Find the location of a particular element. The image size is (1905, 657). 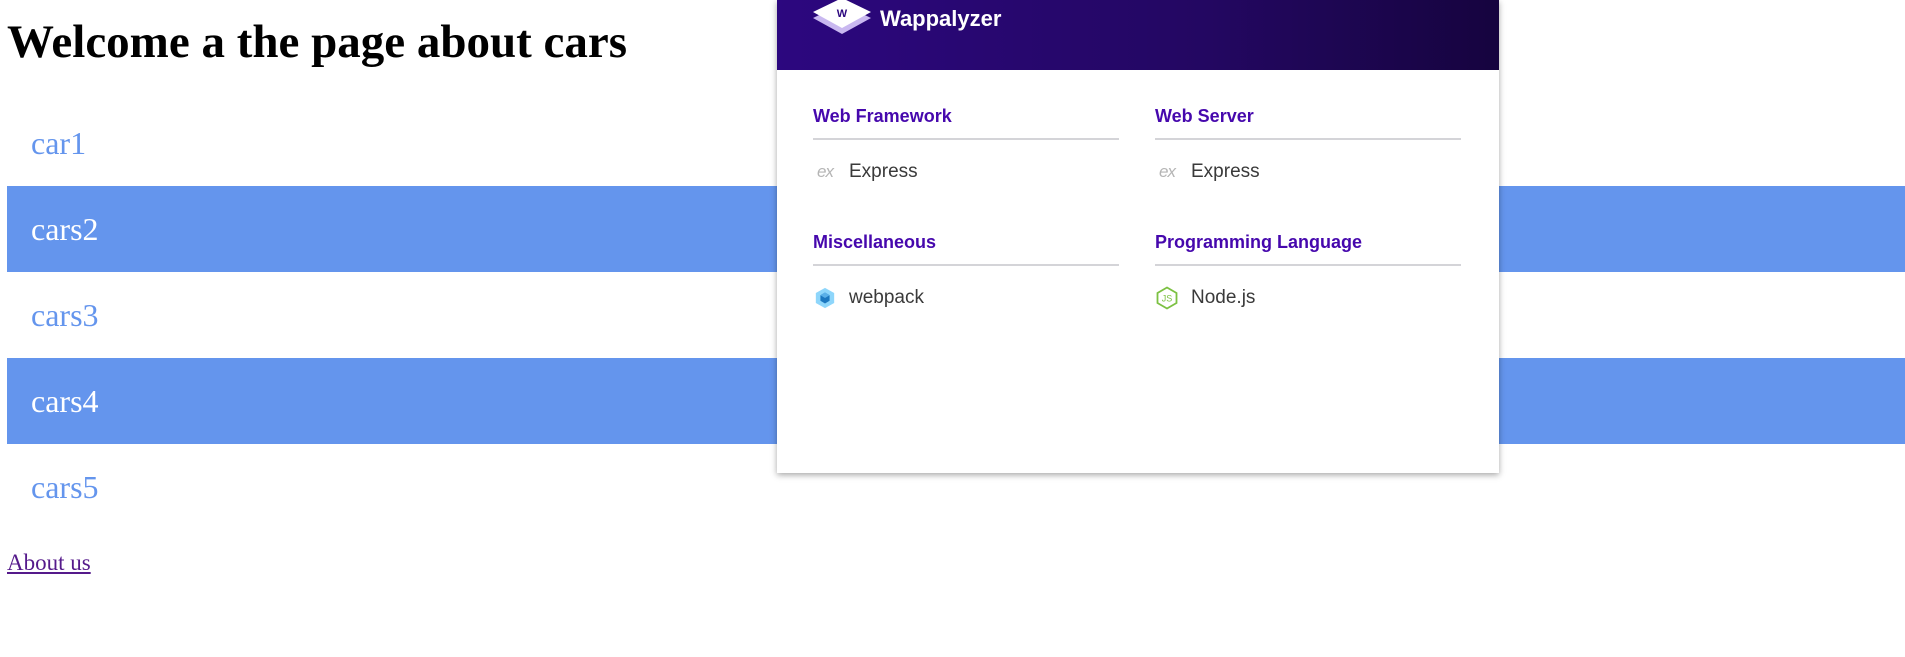

nodejs-icon: JS is located at coordinates (1167, 298).